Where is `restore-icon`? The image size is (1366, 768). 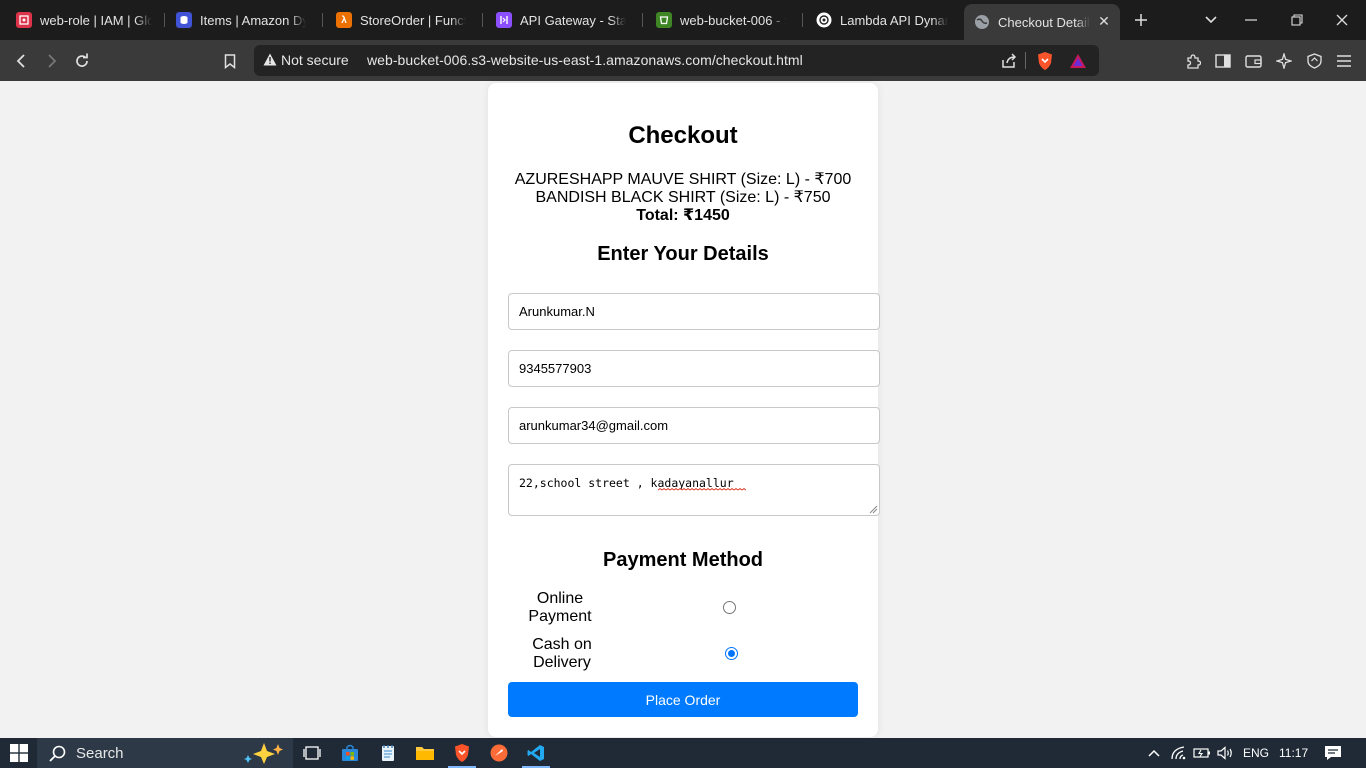 restore-icon is located at coordinates (1297, 20).